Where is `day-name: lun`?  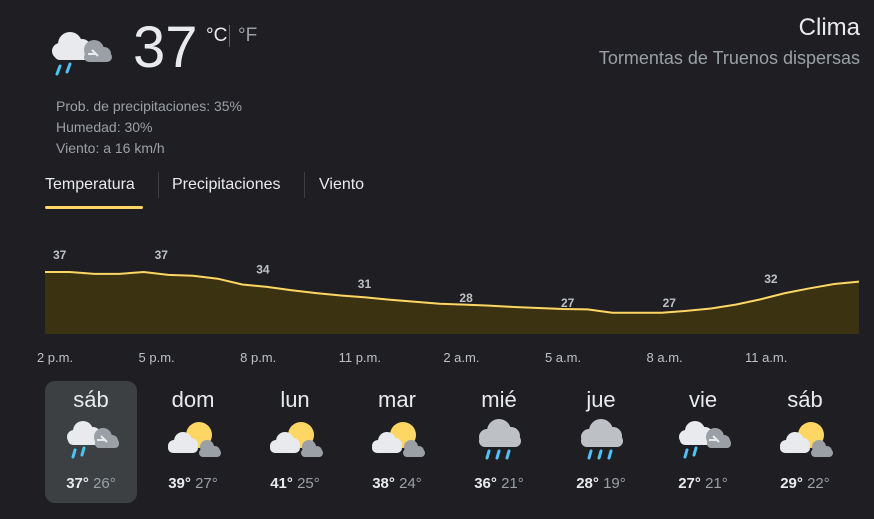
day-name: lun is located at coordinates (295, 399).